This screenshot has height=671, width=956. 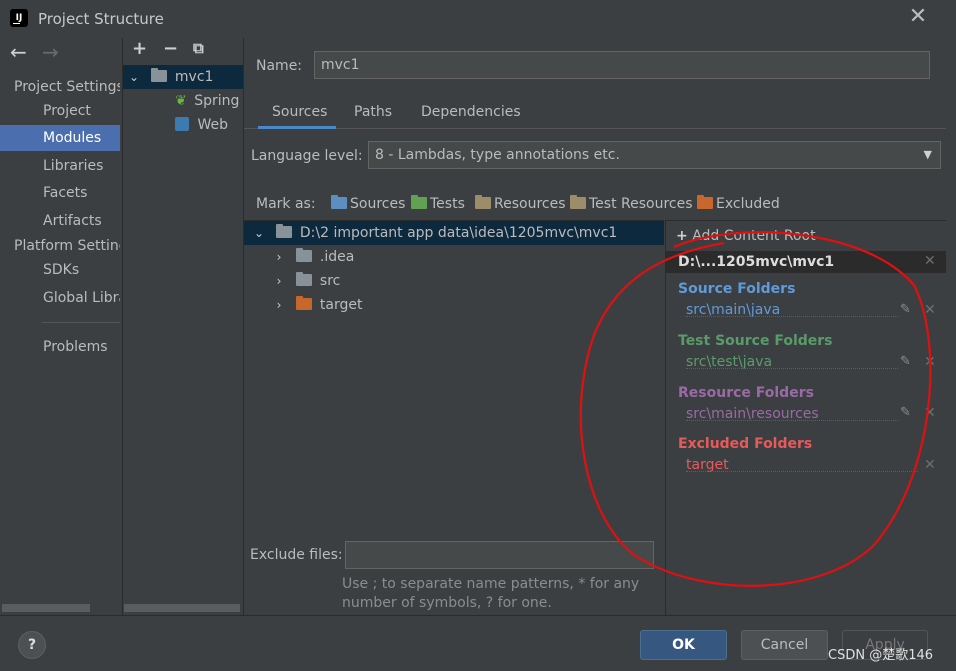 What do you see at coordinates (286, 204) in the screenshot?
I see `mark-as-label: Mark as:` at bounding box center [286, 204].